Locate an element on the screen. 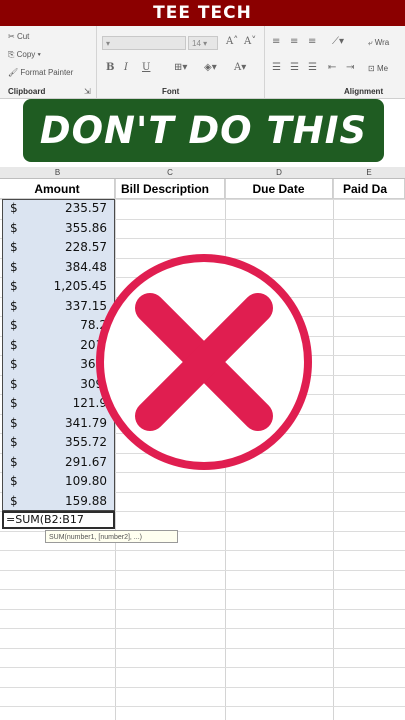 This screenshot has height=720, width=405. font-label: Font is located at coordinates (171, 91).